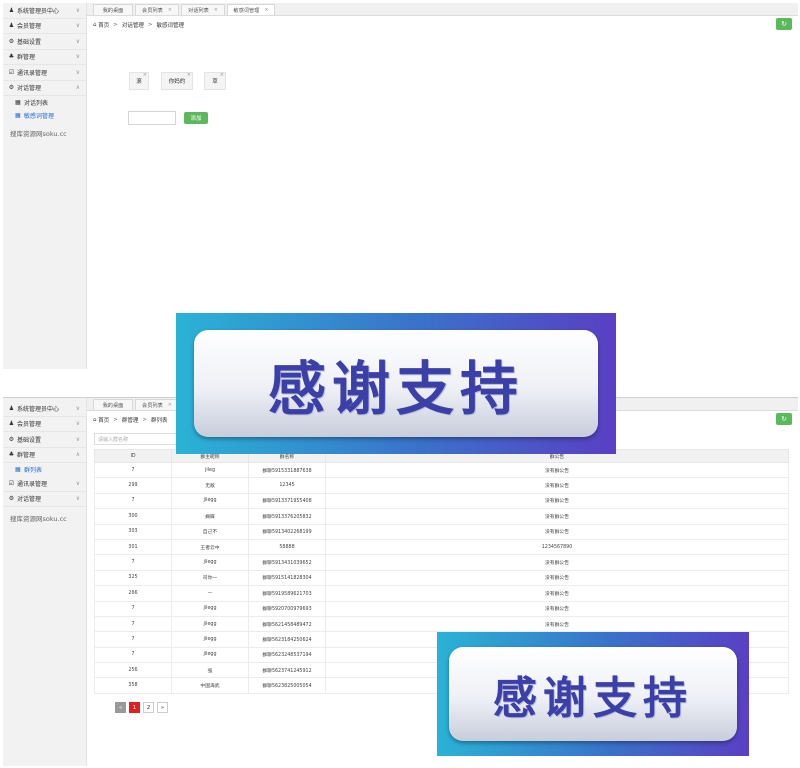 The image size is (800, 768). I want to click on table-row: 303 自己不 群聊5913402268199 没有群公告, so click(441, 531).